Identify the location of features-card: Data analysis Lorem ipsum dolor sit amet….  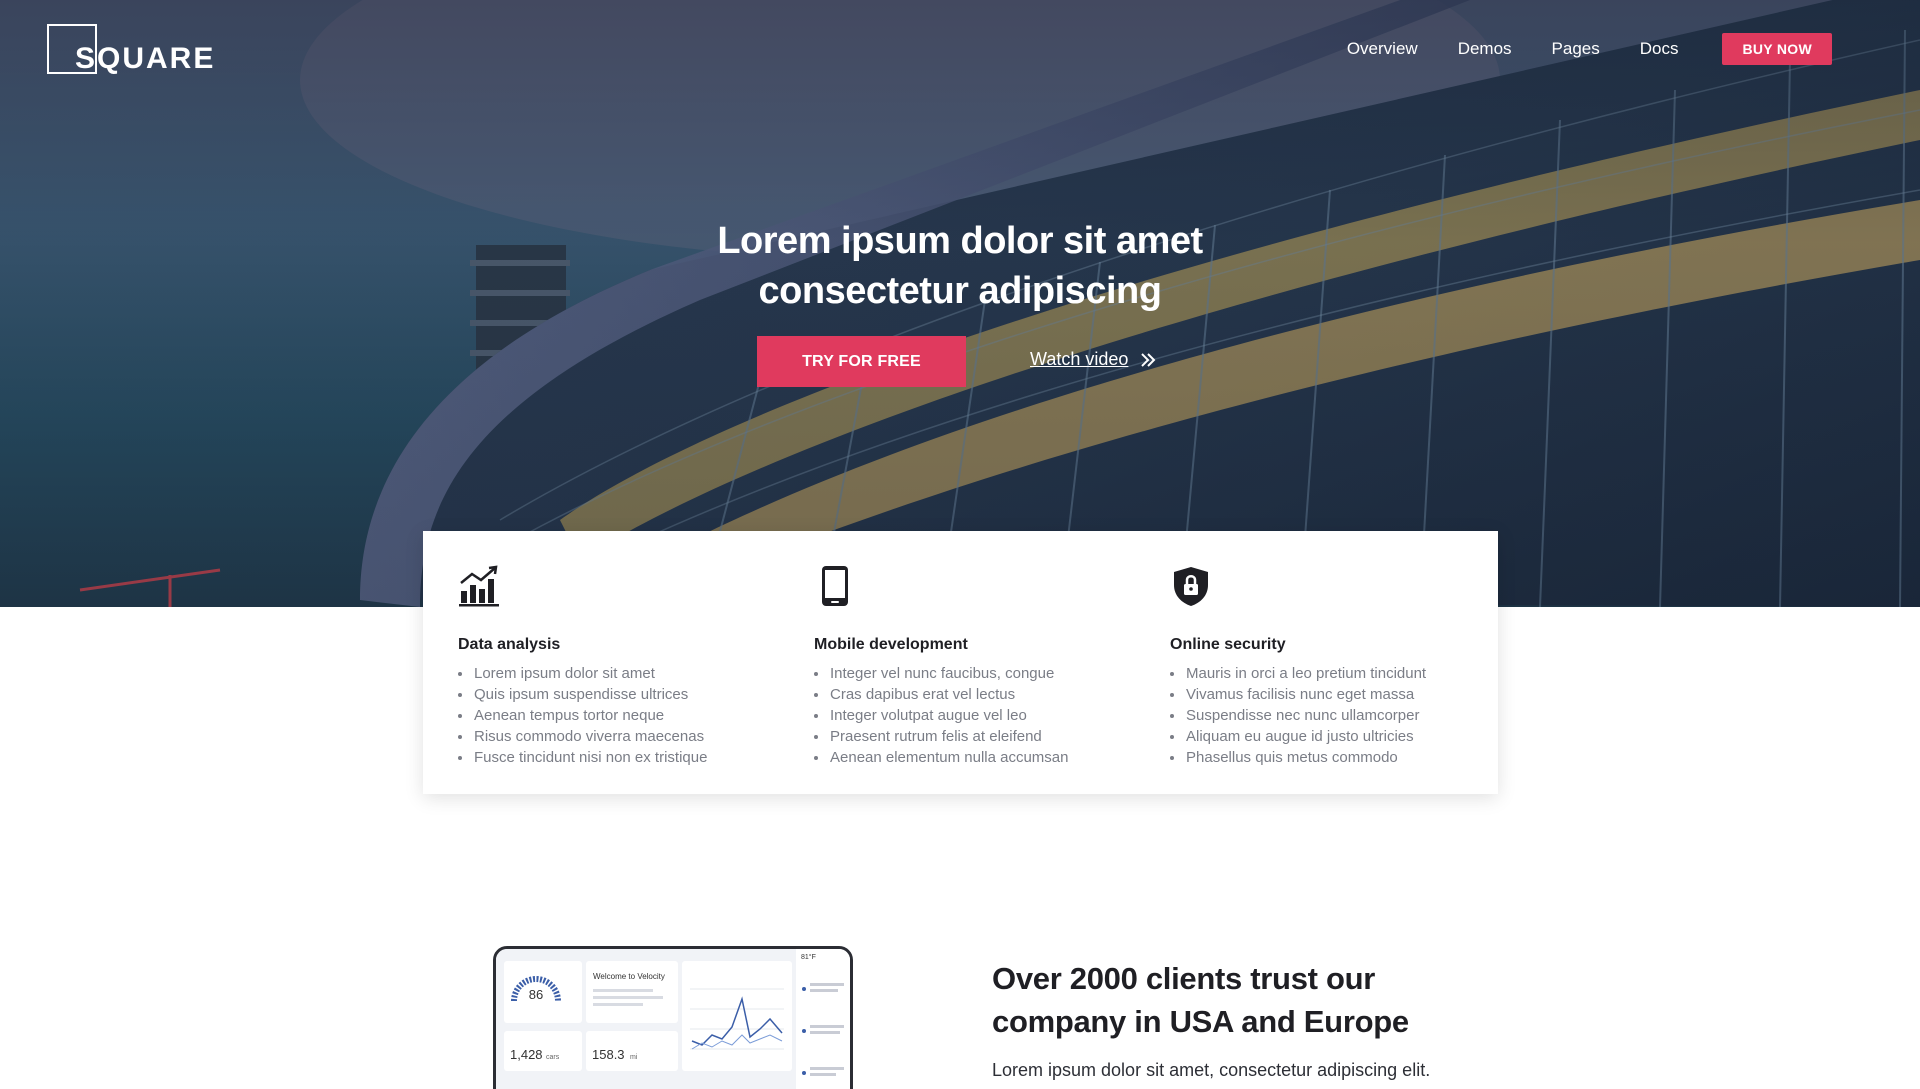
(960, 662).